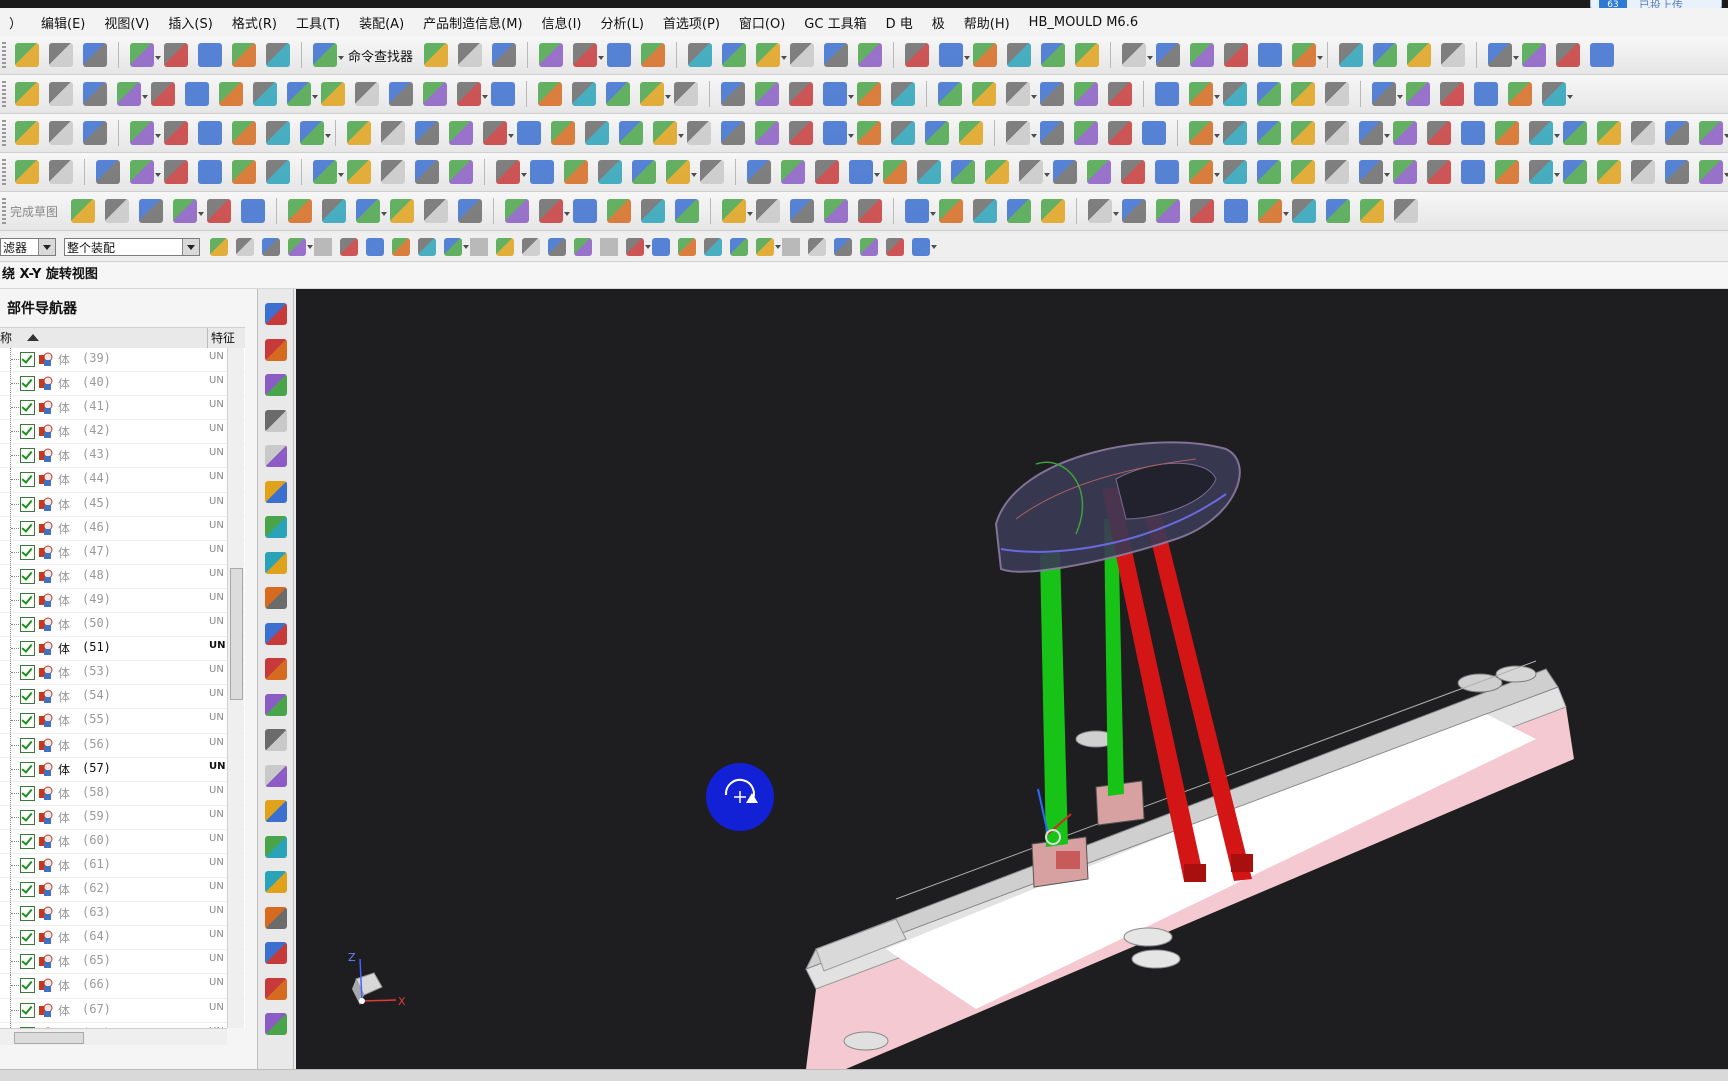 This screenshot has height=1081, width=1728. I want to click on navigator-row: 体(47)UN, so click(122, 553).